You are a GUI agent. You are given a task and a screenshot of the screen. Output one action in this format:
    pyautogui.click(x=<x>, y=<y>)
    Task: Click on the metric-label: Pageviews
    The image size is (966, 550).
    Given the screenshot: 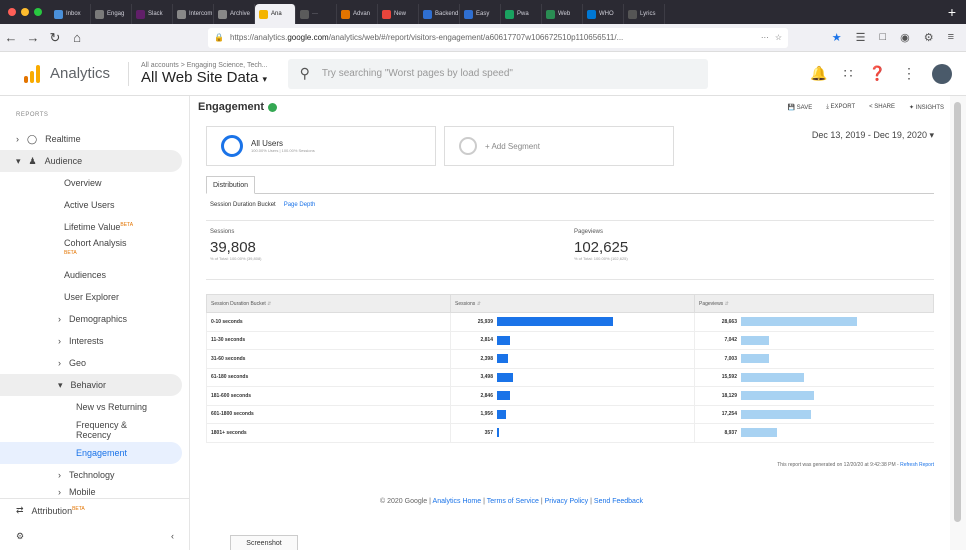 What is the action you would take?
    pyautogui.click(x=589, y=232)
    